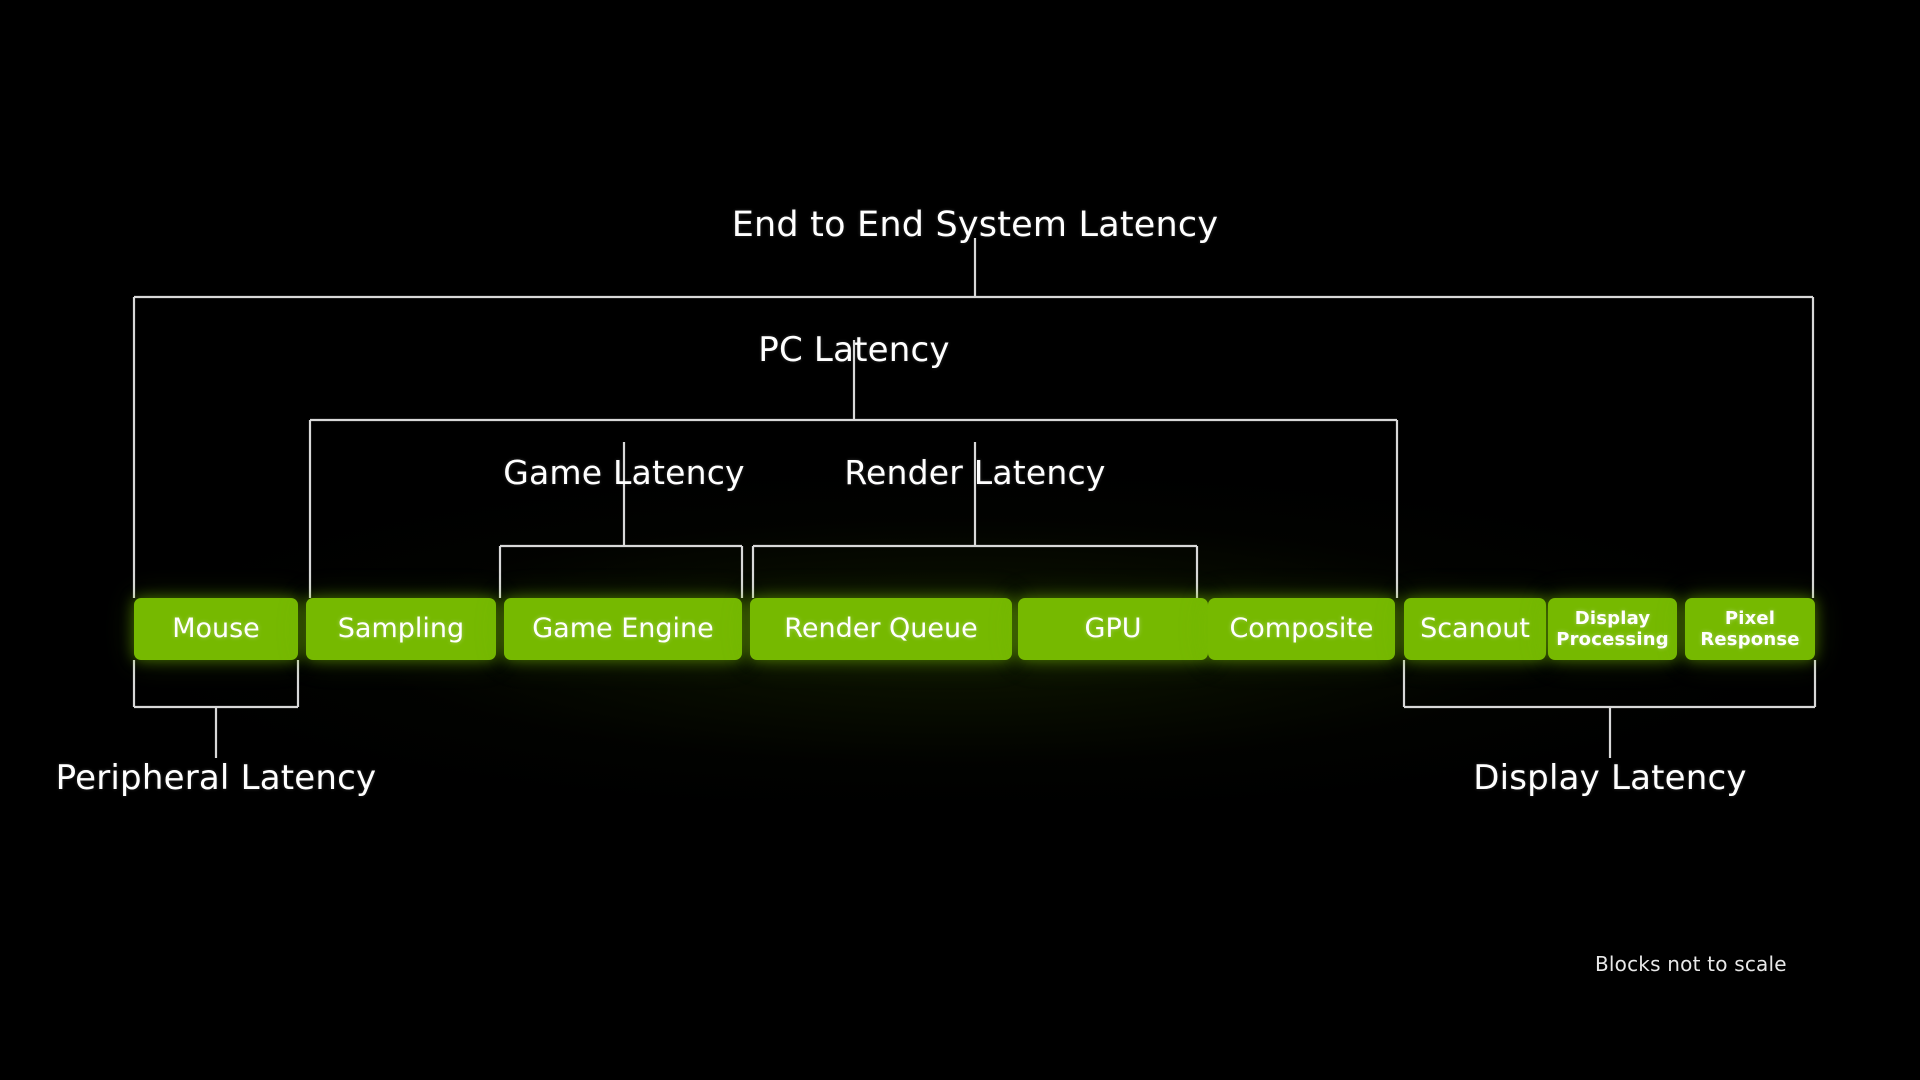  What do you see at coordinates (216, 778) in the screenshot?
I see `group-label-peripheral-latency: Peripheral Latency` at bounding box center [216, 778].